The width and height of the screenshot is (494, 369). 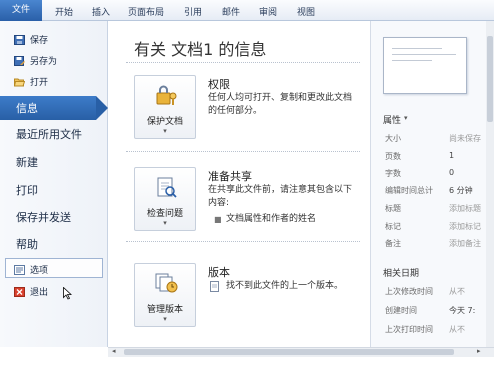 I want to click on open-command: 打开, so click(x=31, y=81).